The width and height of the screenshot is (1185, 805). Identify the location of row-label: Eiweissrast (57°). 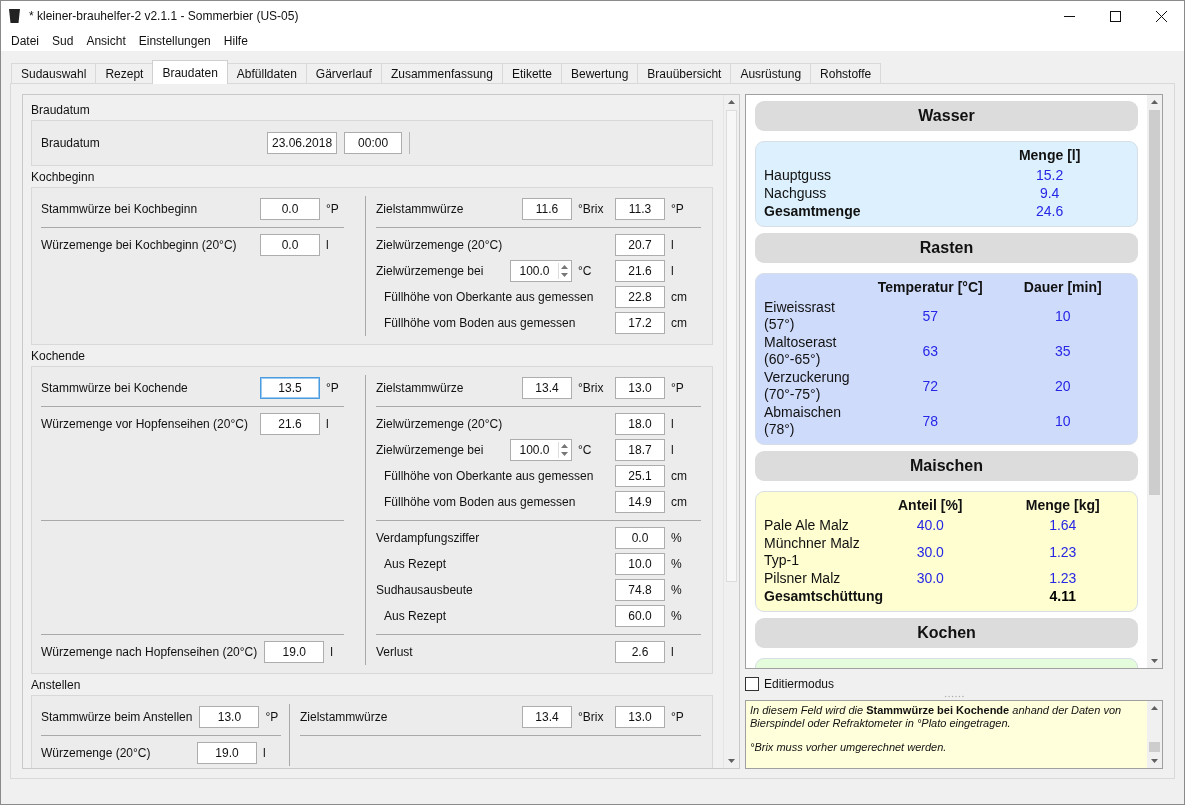
(800, 316).